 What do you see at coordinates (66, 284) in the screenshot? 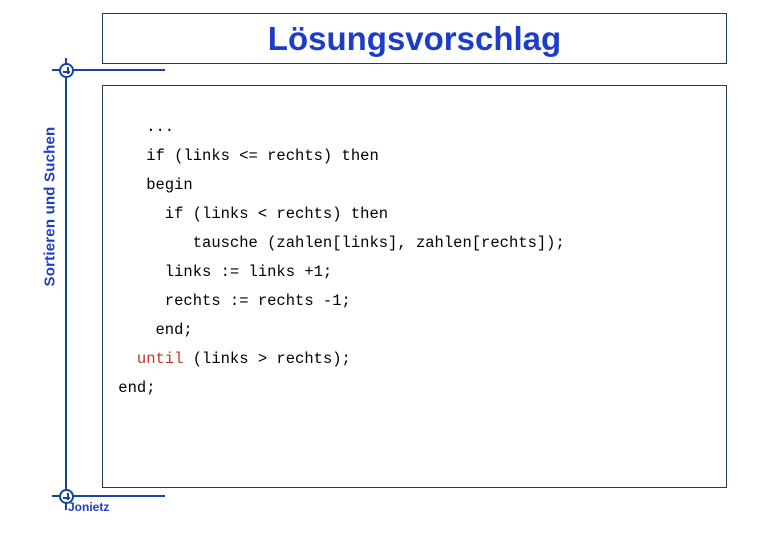
I see `rail-vertical-line` at bounding box center [66, 284].